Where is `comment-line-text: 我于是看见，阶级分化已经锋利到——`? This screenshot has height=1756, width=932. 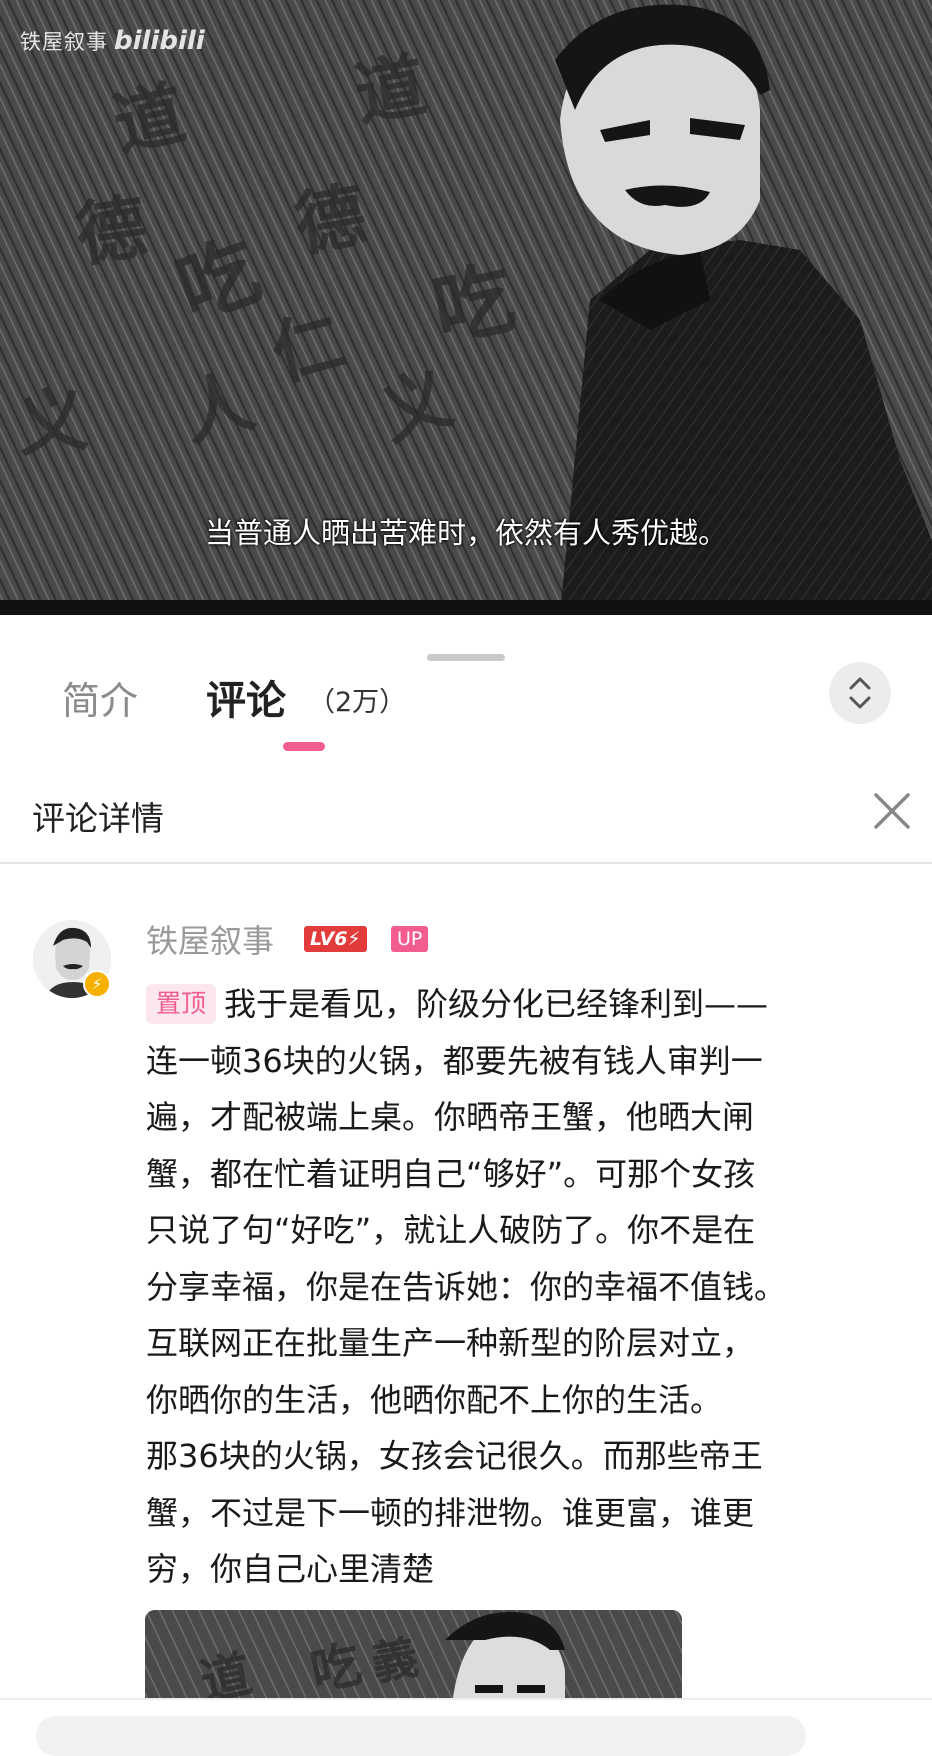 comment-line-text: 我于是看见，阶级分化已经锋利到—— is located at coordinates (496, 1004).